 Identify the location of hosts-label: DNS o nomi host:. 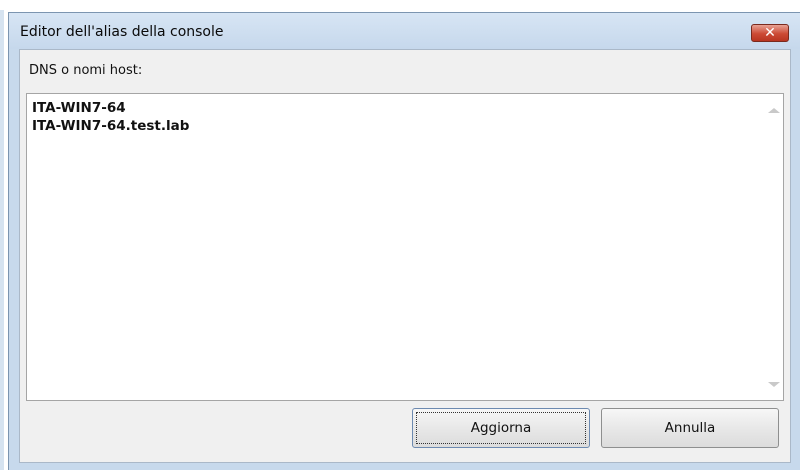
(86, 70).